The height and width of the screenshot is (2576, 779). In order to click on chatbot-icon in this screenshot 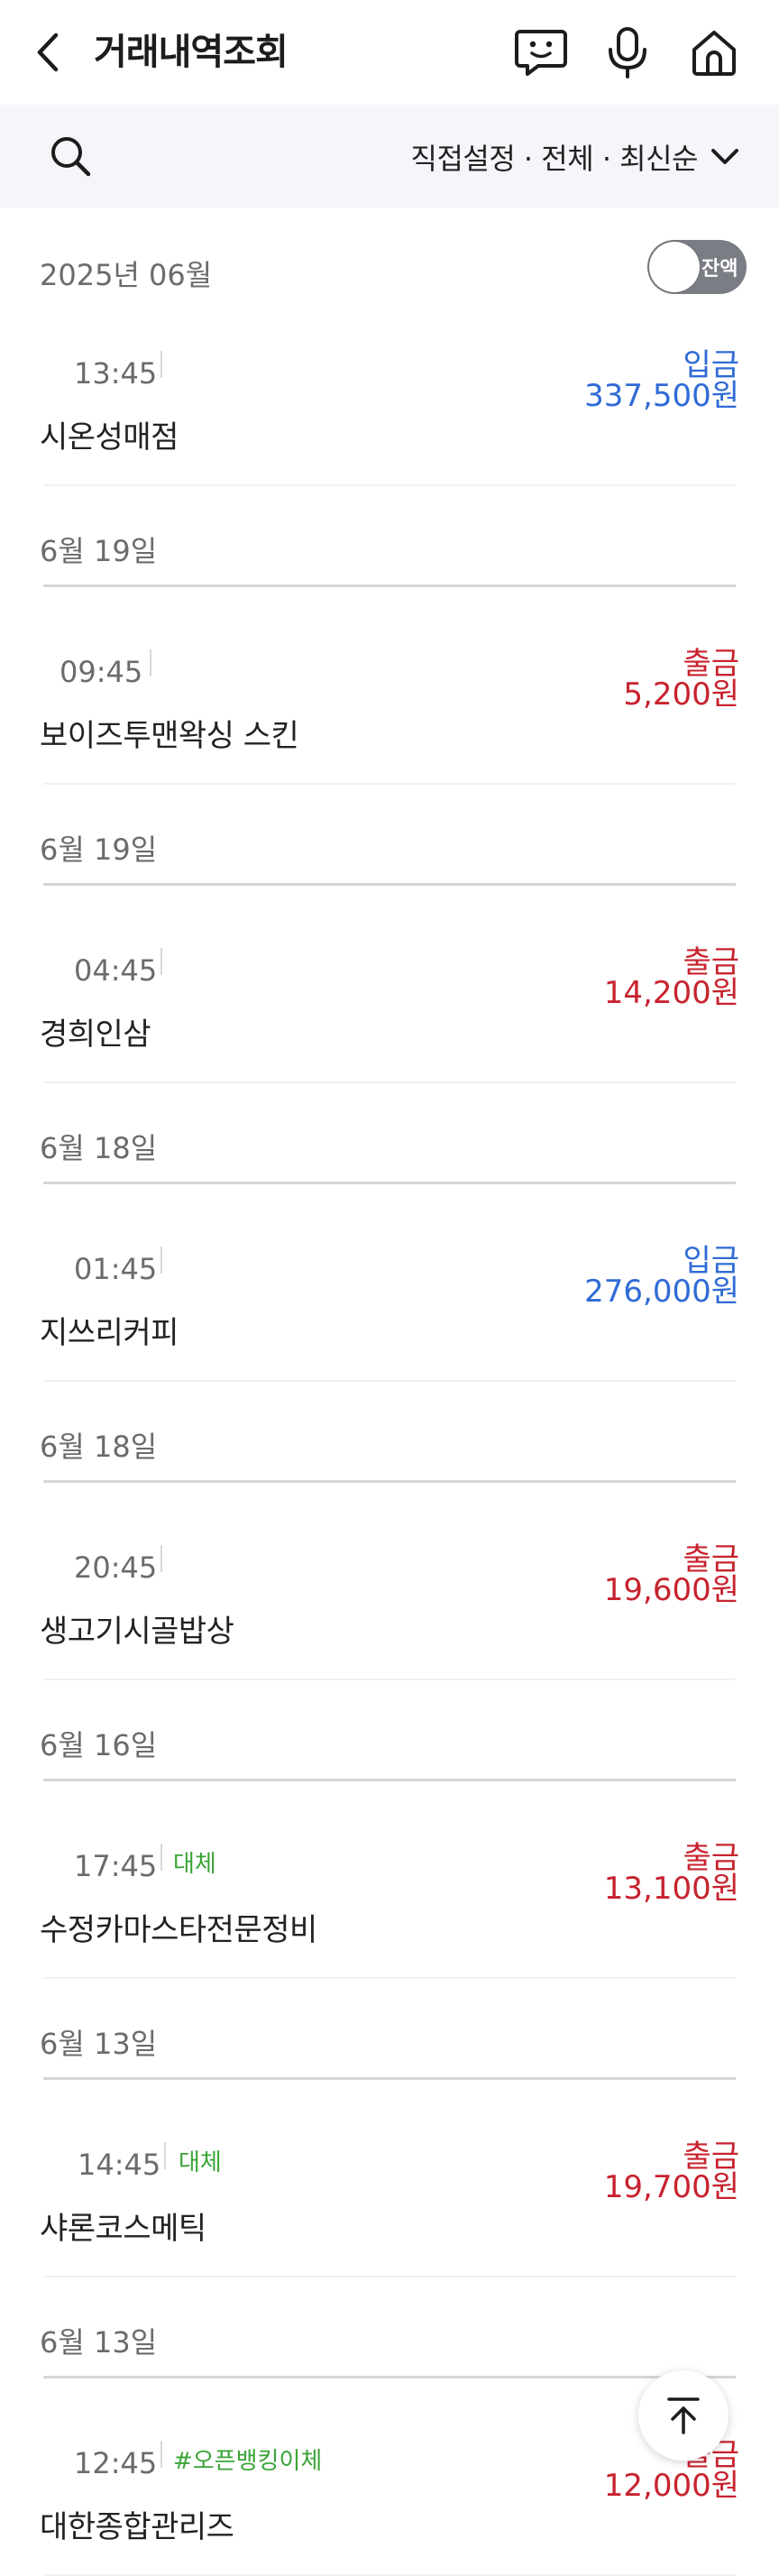, I will do `click(541, 53)`.